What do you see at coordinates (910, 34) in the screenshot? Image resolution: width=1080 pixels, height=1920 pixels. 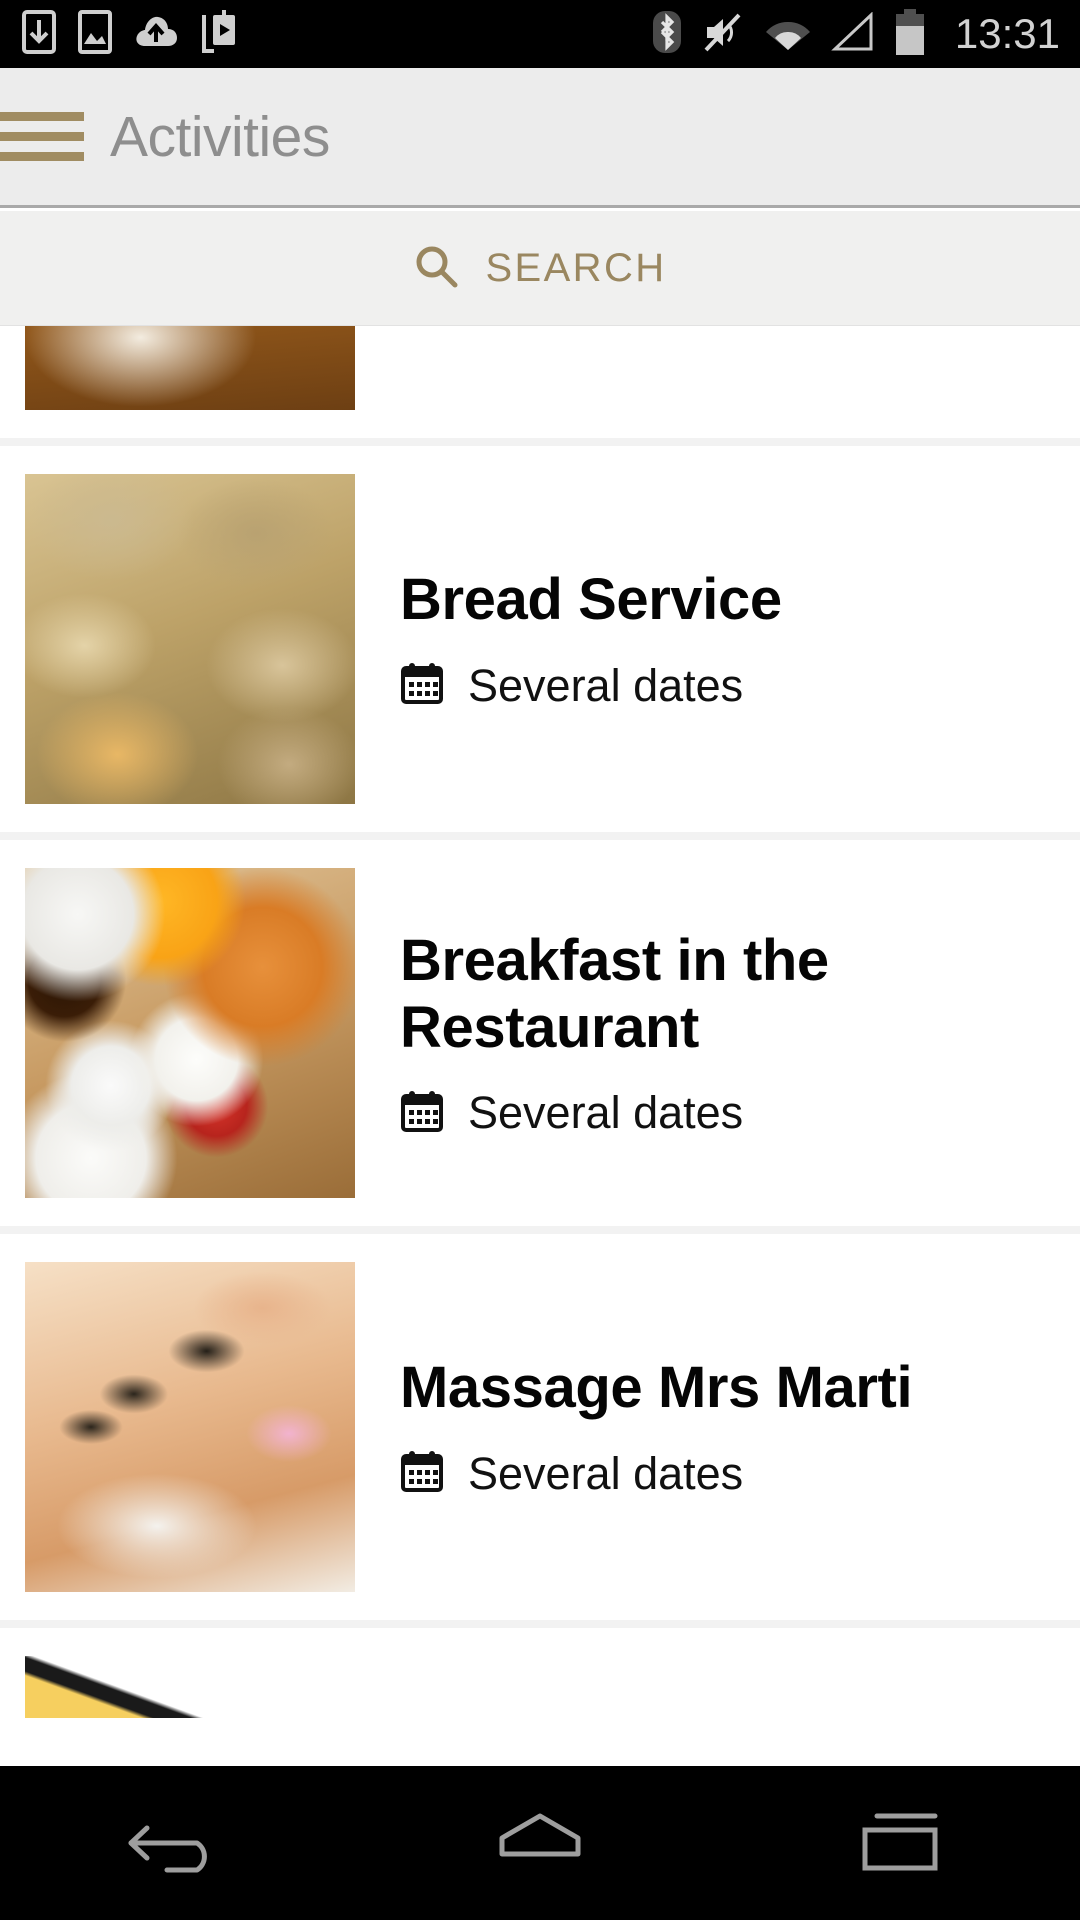 I see `battery-icon` at bounding box center [910, 34].